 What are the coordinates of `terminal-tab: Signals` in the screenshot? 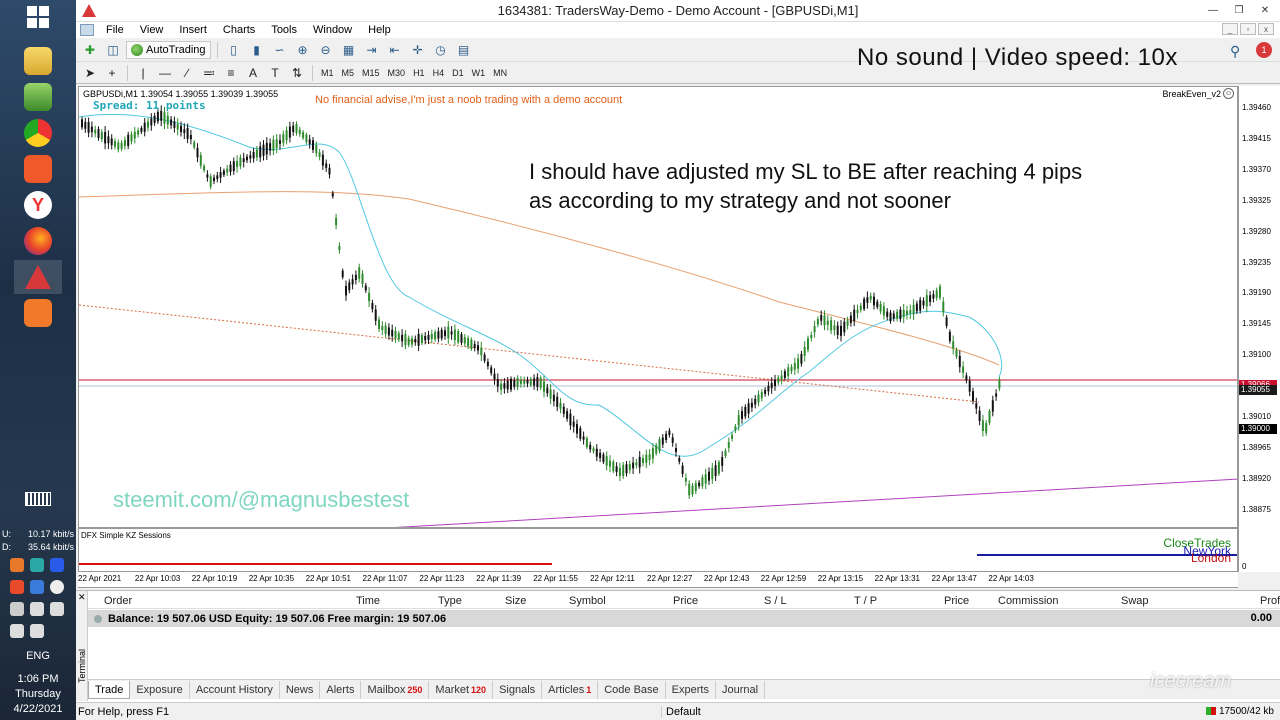 It's located at (518, 690).